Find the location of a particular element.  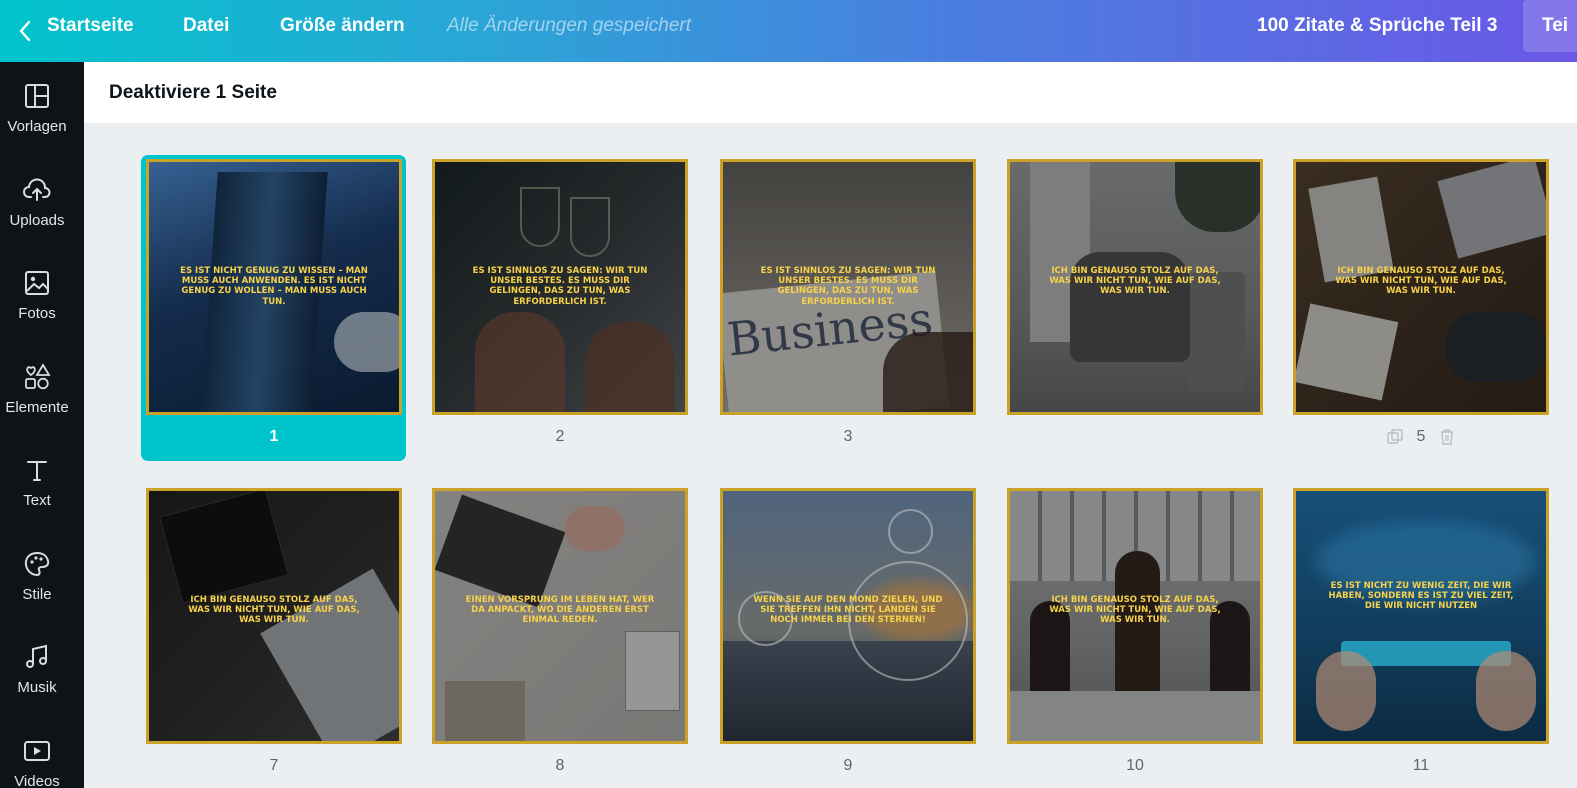

page-tools: 5 is located at coordinates (1426, 438).